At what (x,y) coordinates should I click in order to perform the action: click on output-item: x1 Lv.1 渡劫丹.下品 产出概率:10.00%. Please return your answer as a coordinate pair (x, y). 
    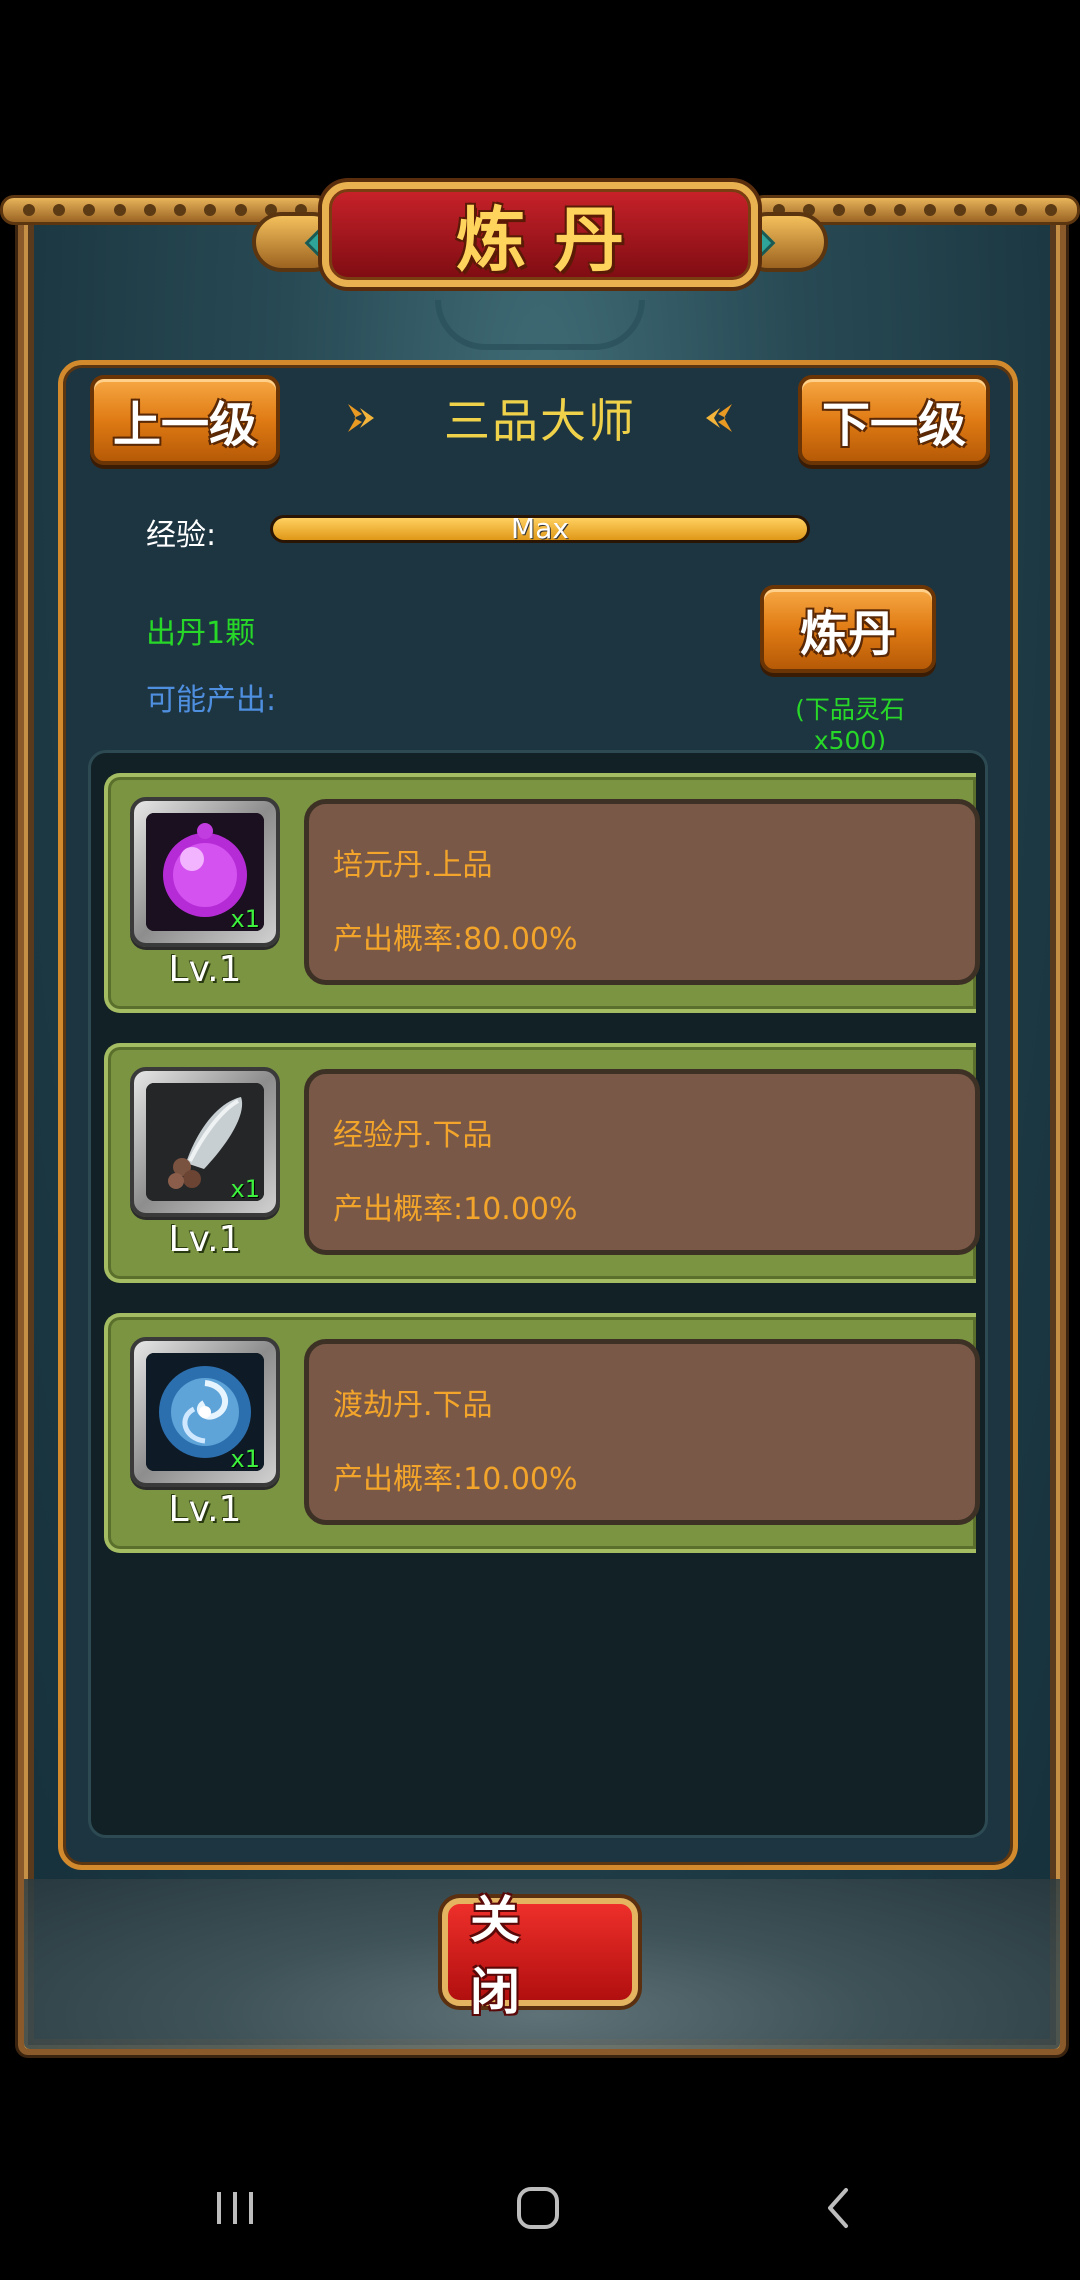
    Looking at the image, I should click on (542, 1433).